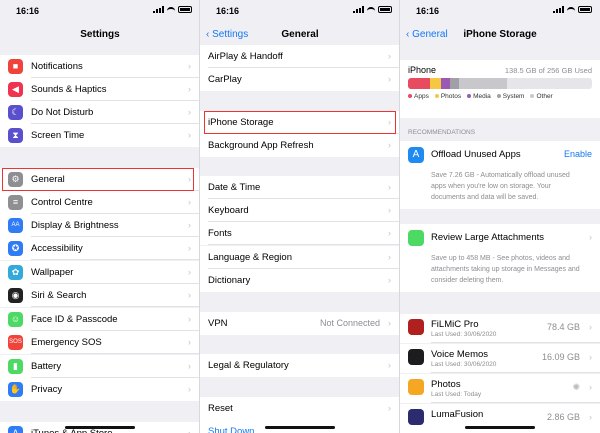 The height and width of the screenshot is (433, 600). Describe the element at coordinates (99, 225) in the screenshot. I see `settings-item: AA Display & Brightness ›` at that location.